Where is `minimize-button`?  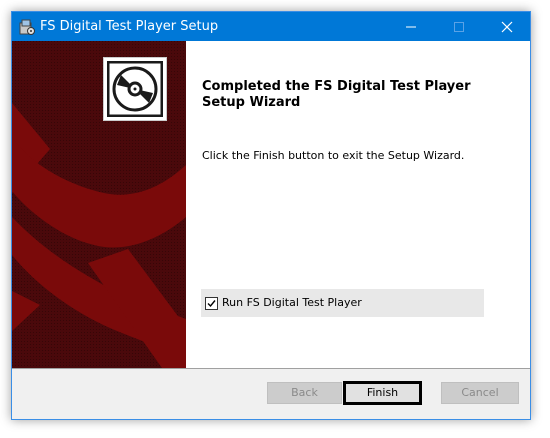 minimize-button is located at coordinates (411, 26).